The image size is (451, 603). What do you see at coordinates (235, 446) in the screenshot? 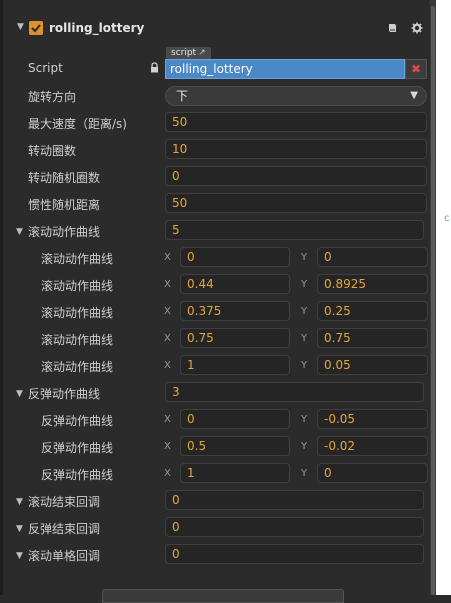
I see `bounce-curve-x-input: 0.5` at bounding box center [235, 446].